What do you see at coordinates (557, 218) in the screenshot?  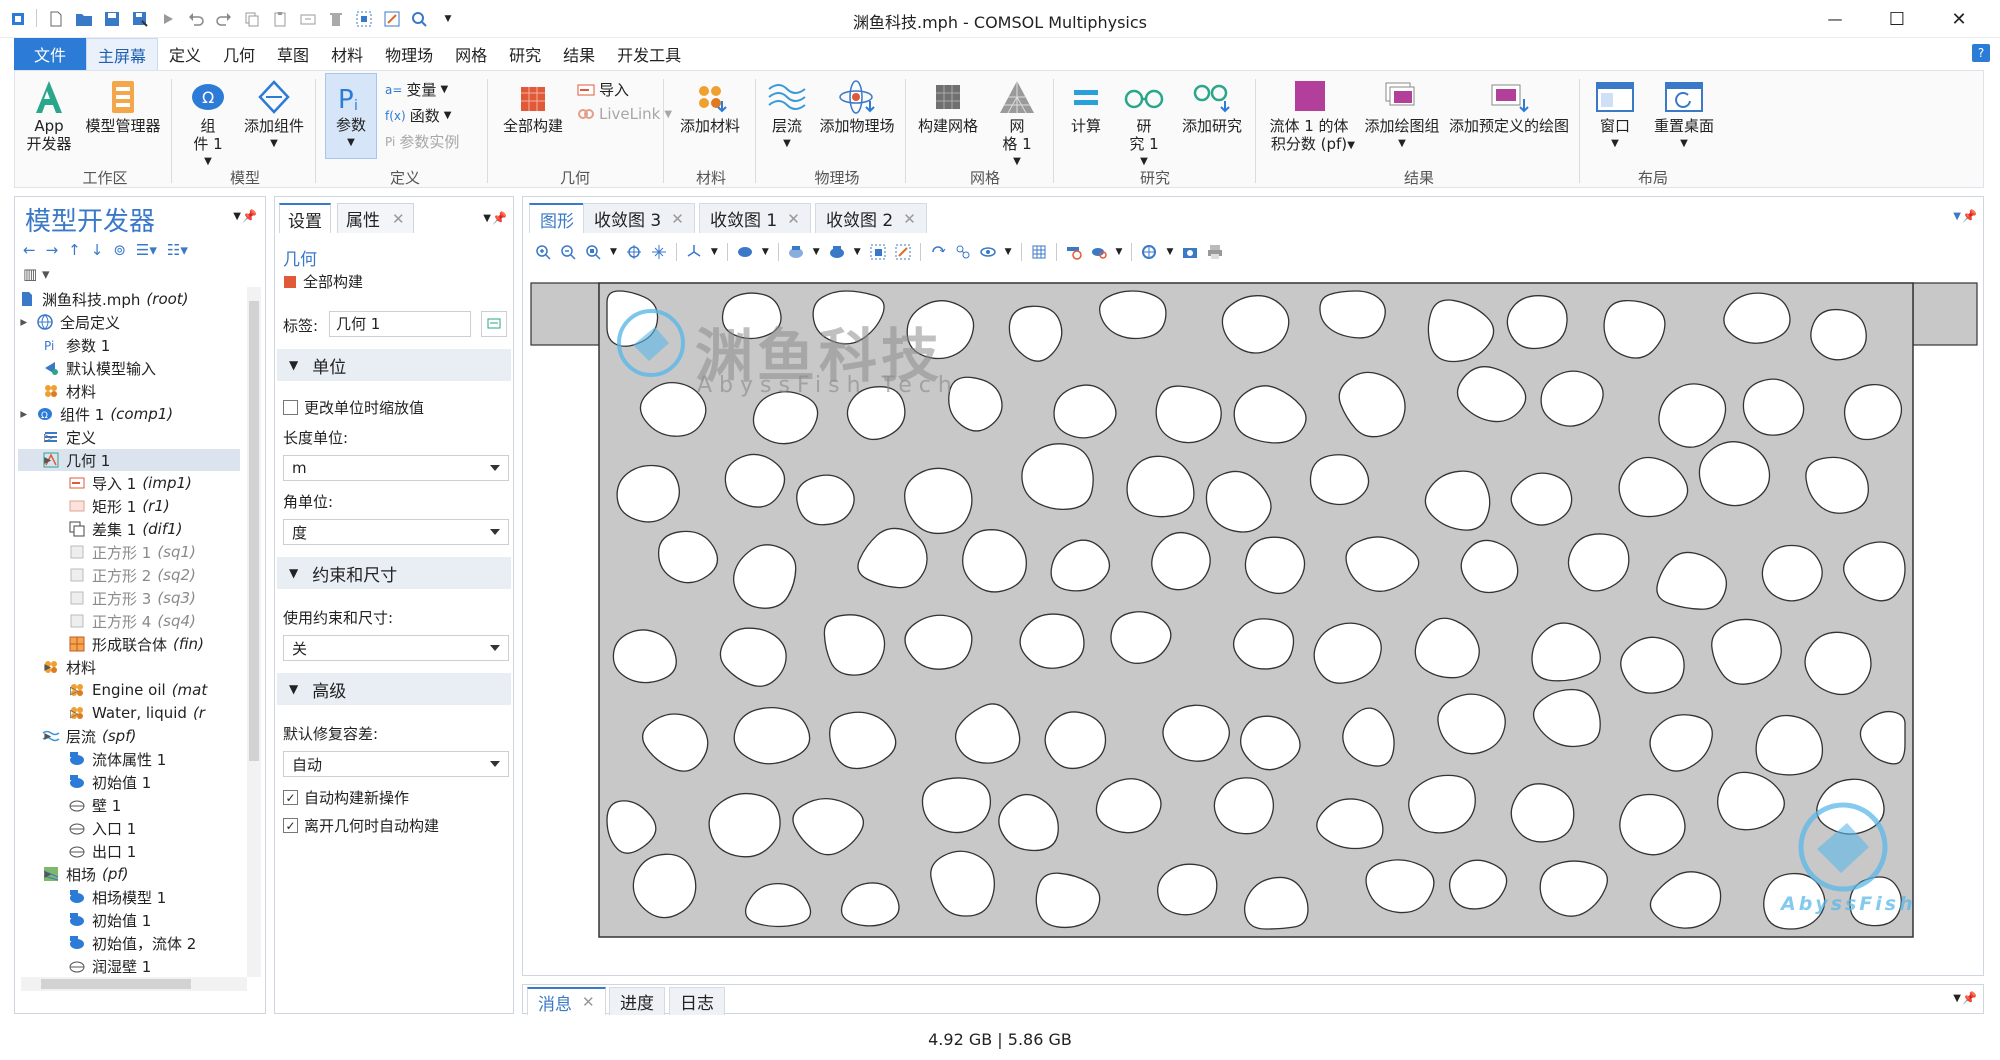 I see `tab-graphics: 图形` at bounding box center [557, 218].